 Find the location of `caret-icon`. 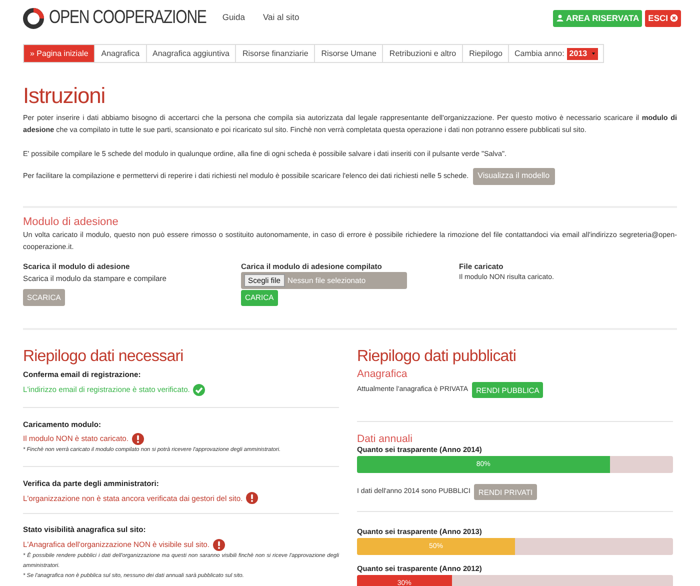

caret-icon is located at coordinates (593, 53).